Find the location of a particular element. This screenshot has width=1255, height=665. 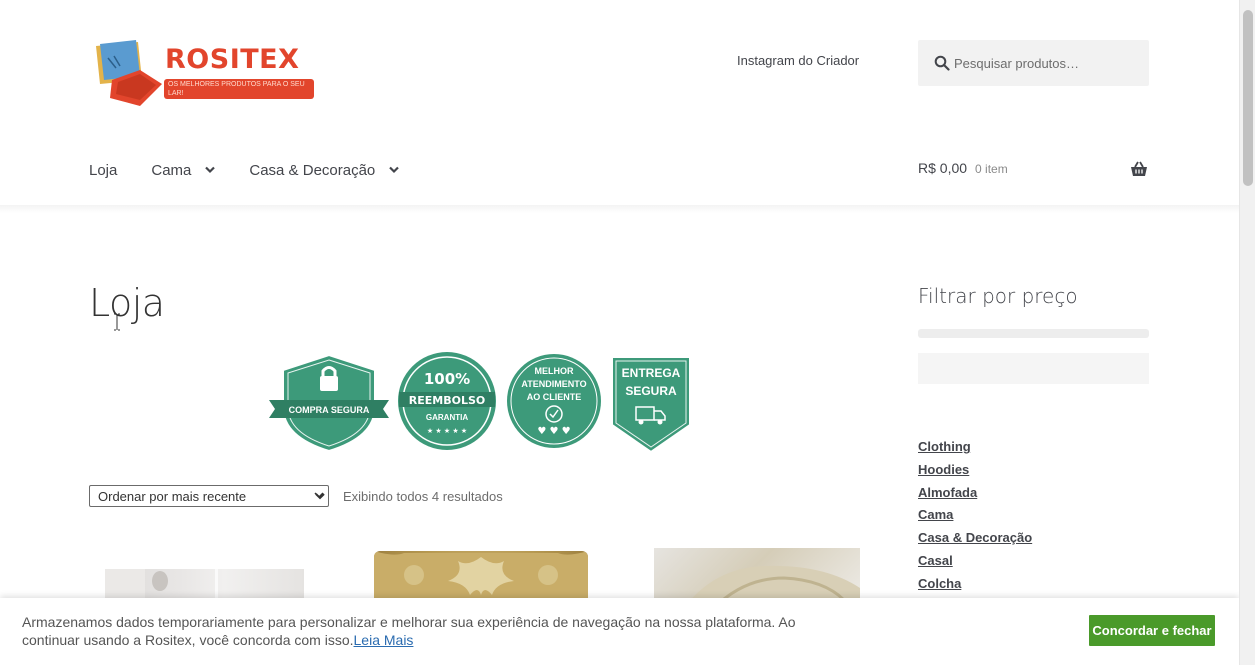

reembolso-badge: 100% REEMBOLSO GARANTIA ★ ★ ★ ★ ★ is located at coordinates (447, 401).